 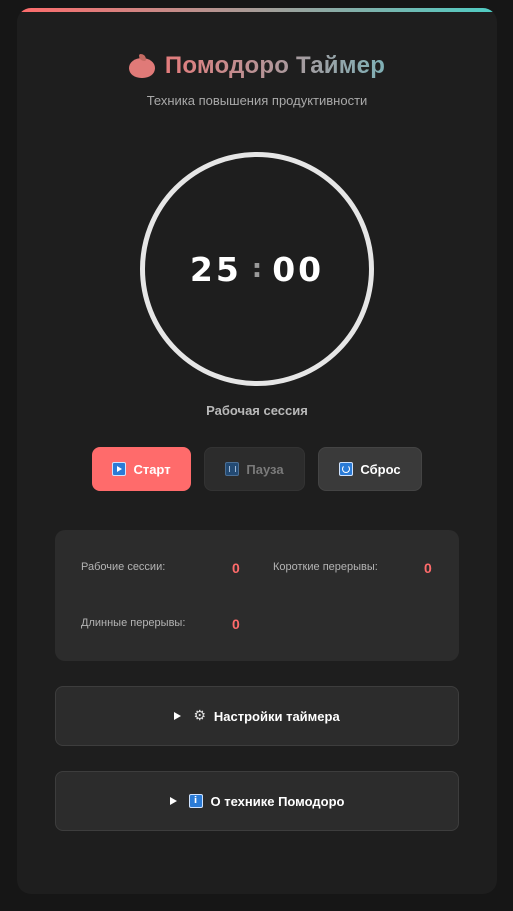 I want to click on info-icon: i, so click(x=195, y=801).